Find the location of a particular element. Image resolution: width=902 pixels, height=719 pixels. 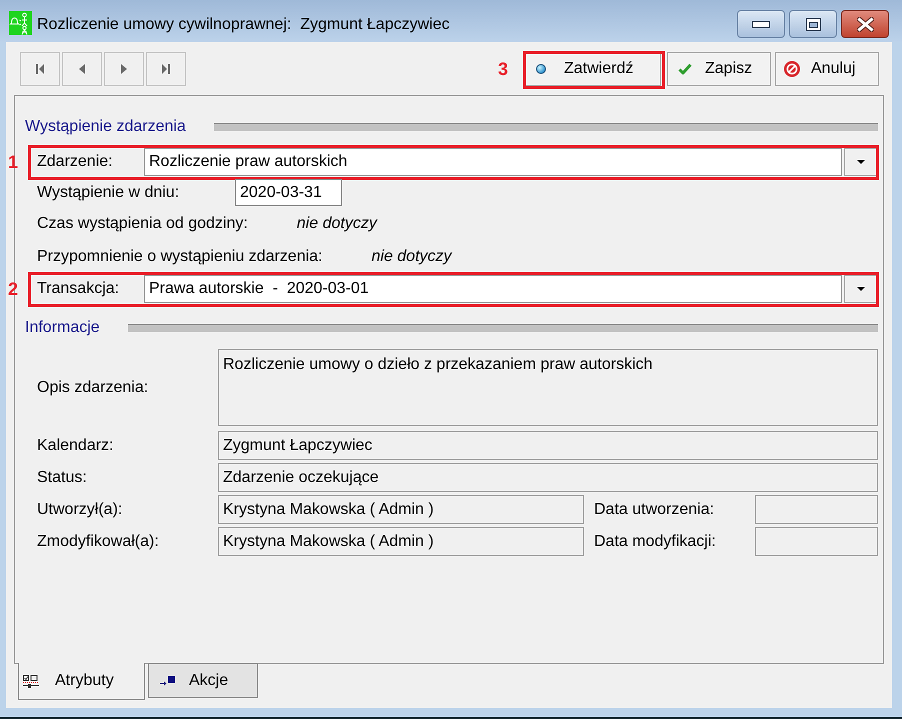

previous-record-button is located at coordinates (82, 69).